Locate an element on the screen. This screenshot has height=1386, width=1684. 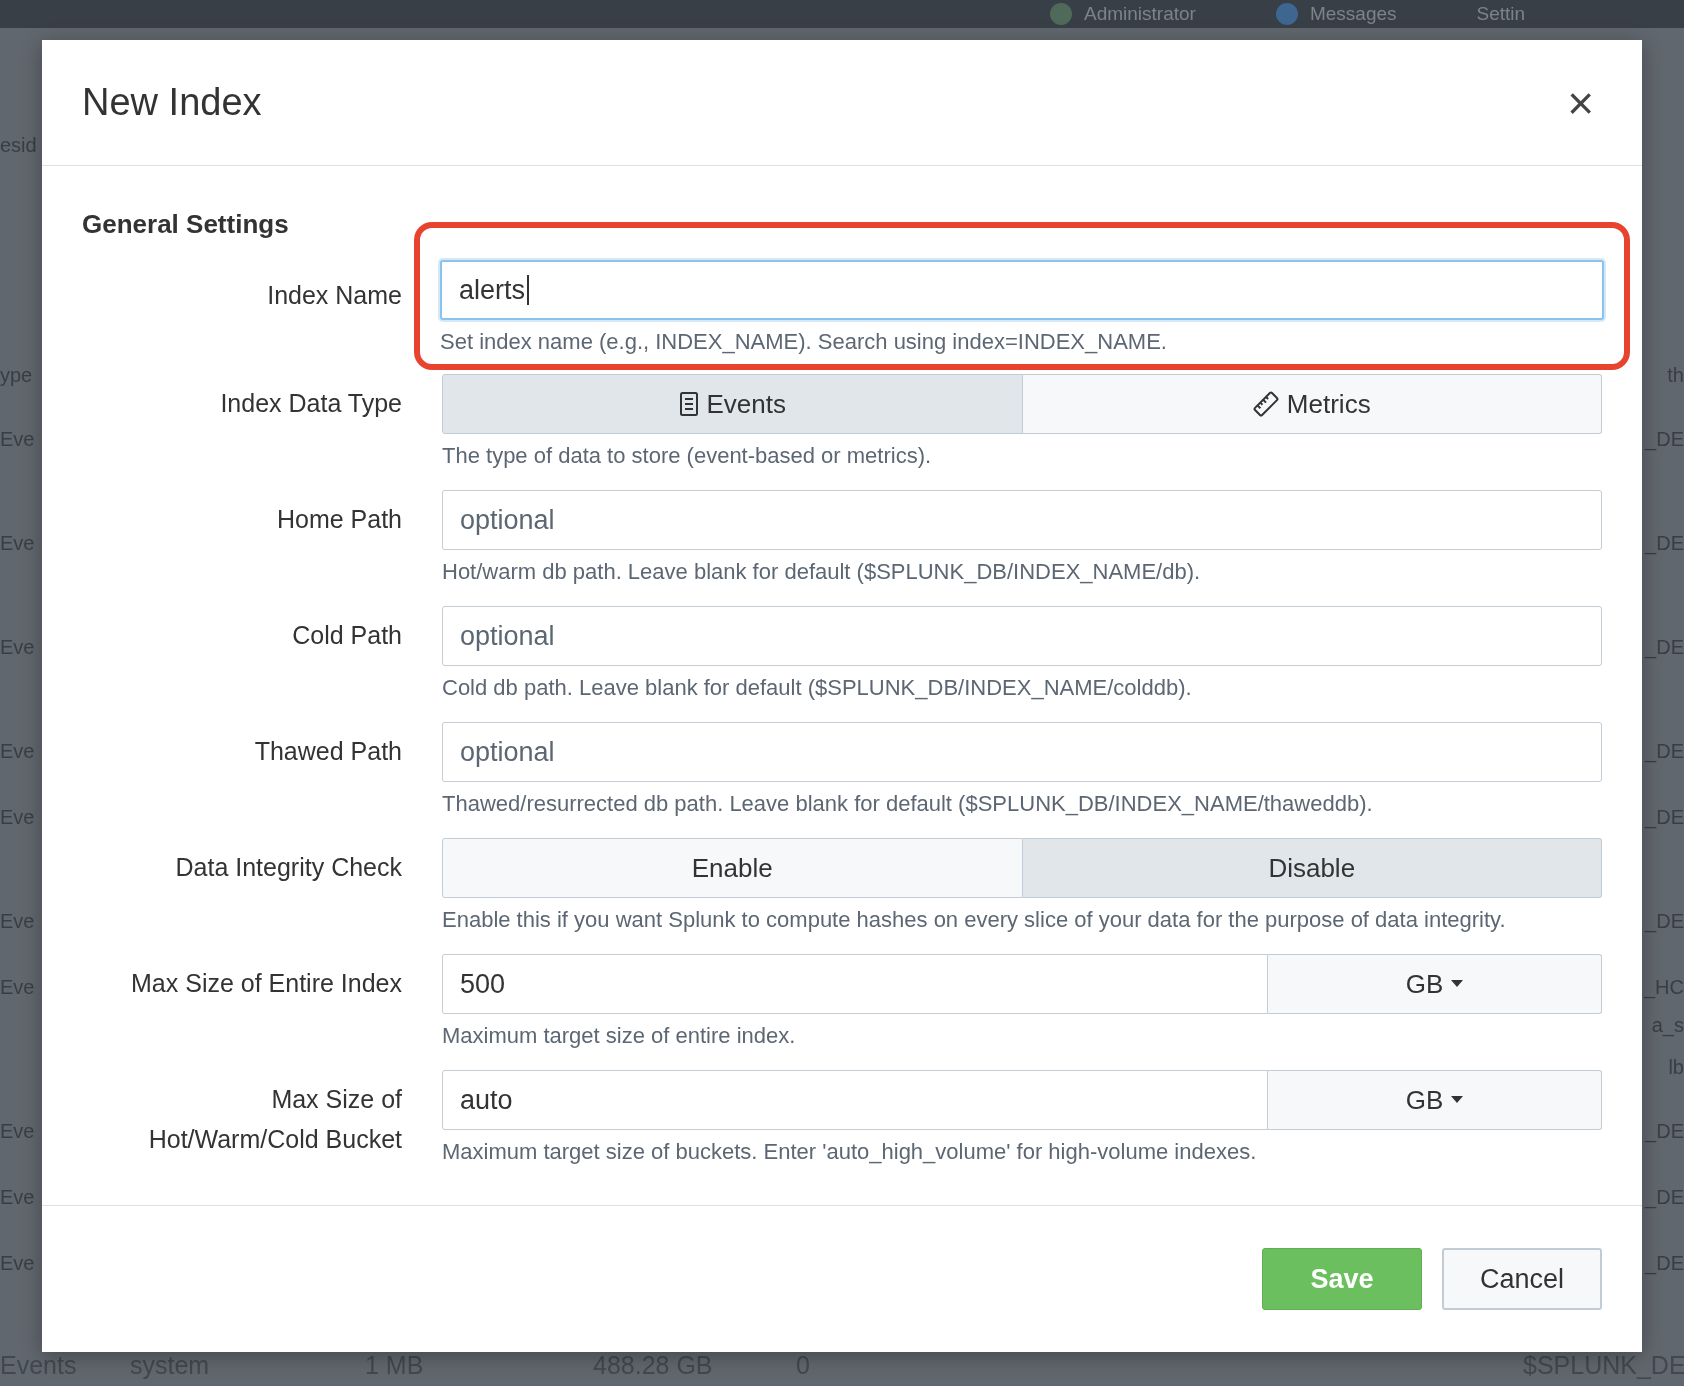
text-field: alerts is located at coordinates (1022, 290).